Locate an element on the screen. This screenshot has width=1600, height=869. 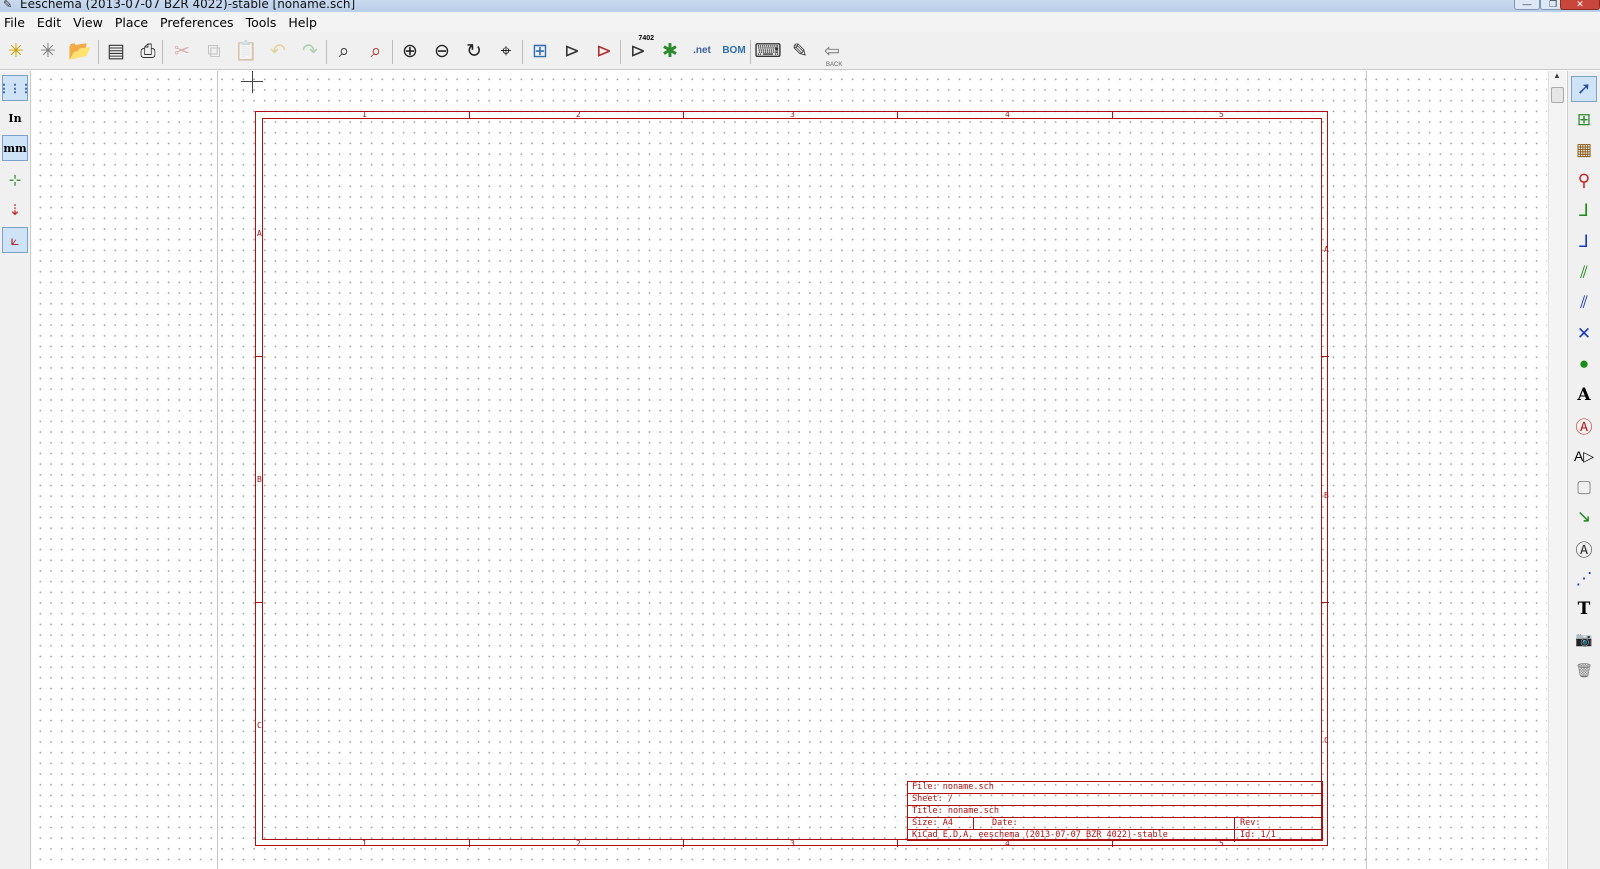
global-label-icon: Ⓐ is located at coordinates (1584, 426).